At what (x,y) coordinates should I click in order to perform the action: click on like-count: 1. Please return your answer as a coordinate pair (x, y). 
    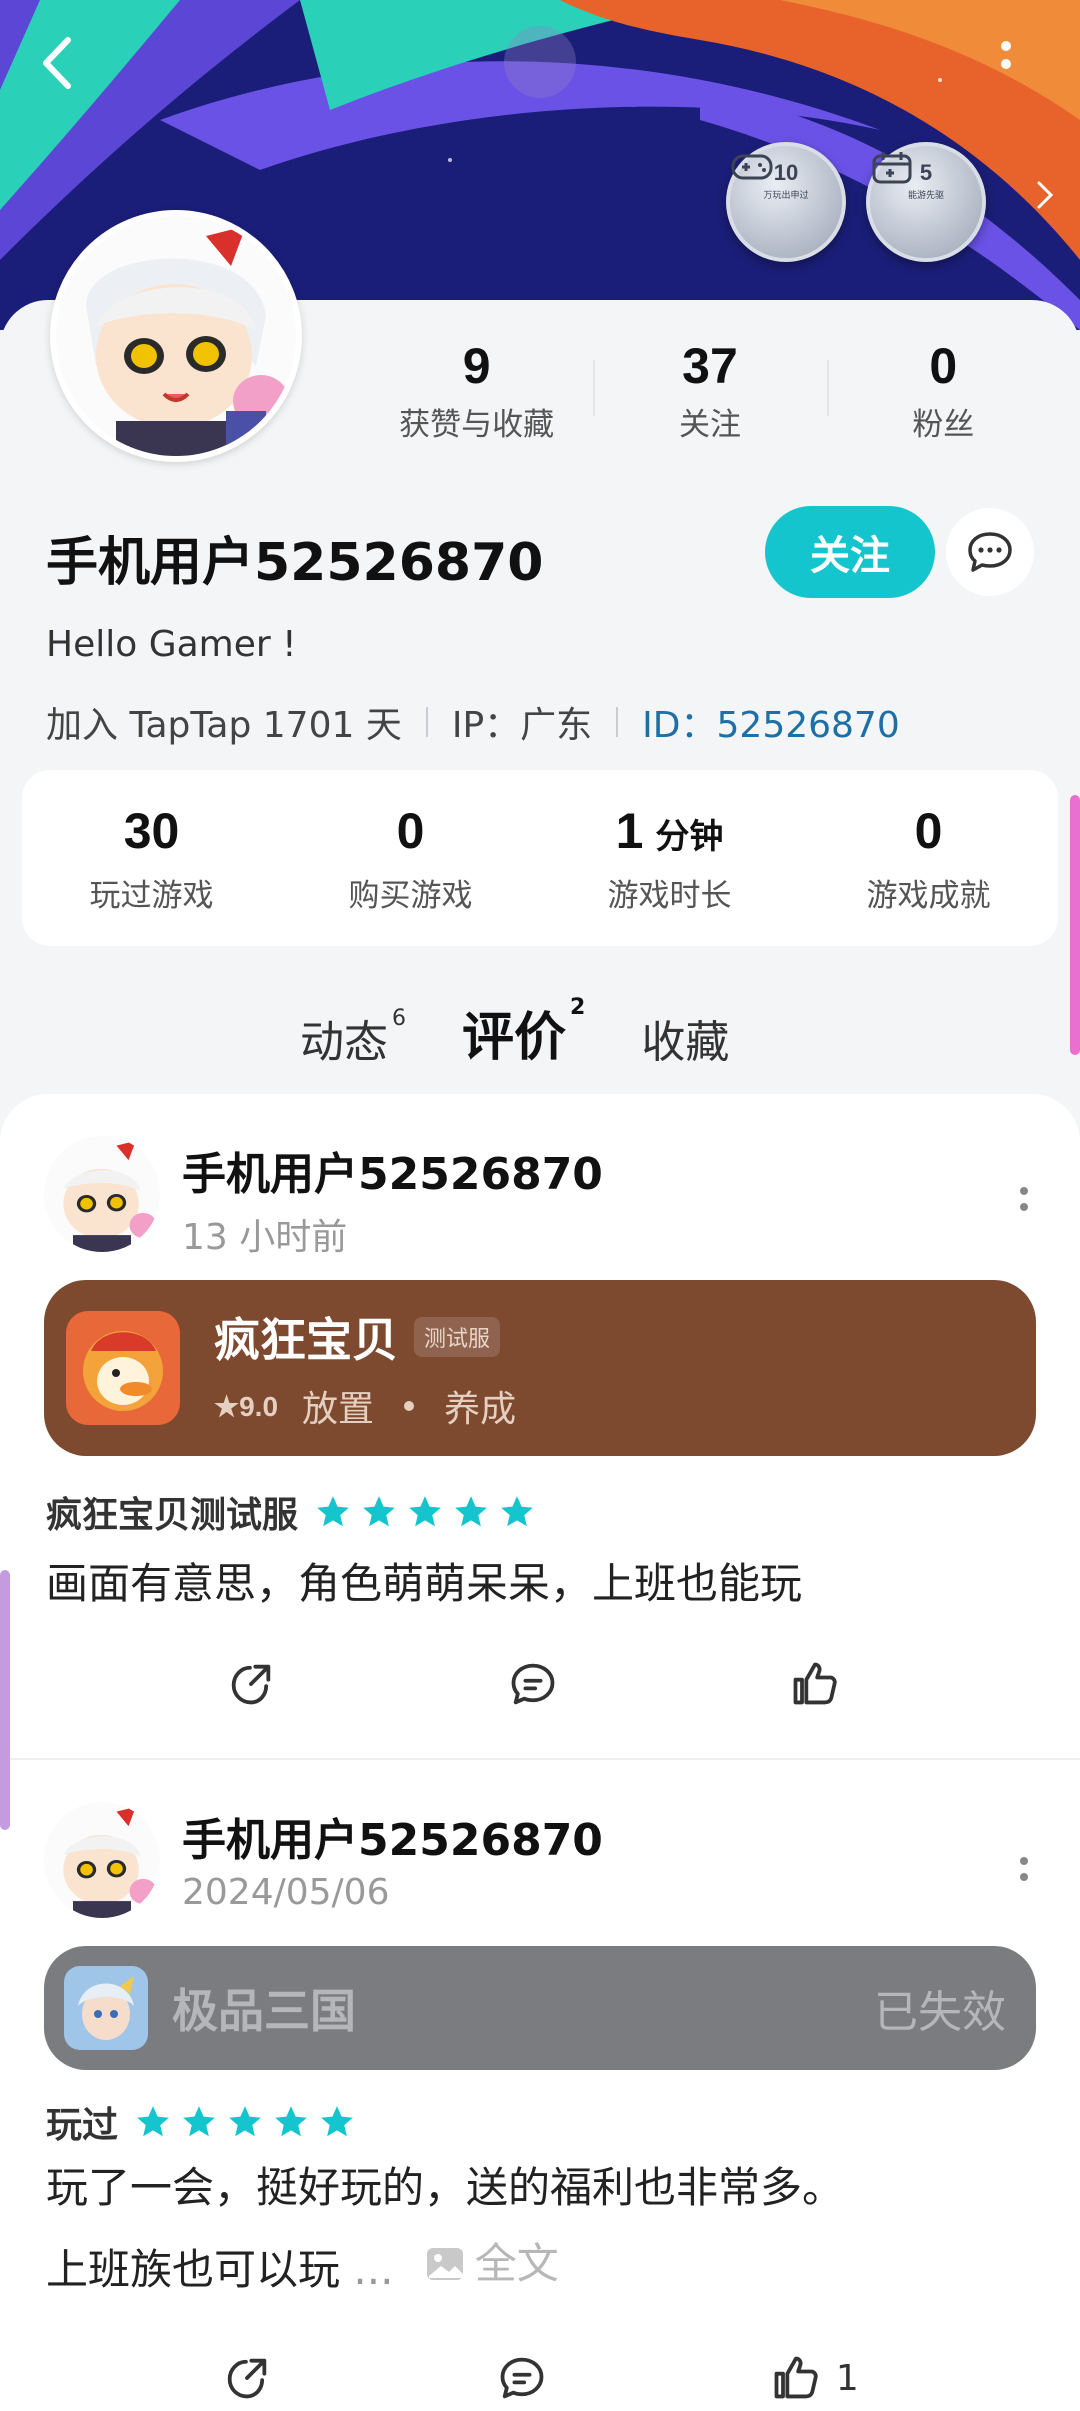
    Looking at the image, I should click on (847, 2378).